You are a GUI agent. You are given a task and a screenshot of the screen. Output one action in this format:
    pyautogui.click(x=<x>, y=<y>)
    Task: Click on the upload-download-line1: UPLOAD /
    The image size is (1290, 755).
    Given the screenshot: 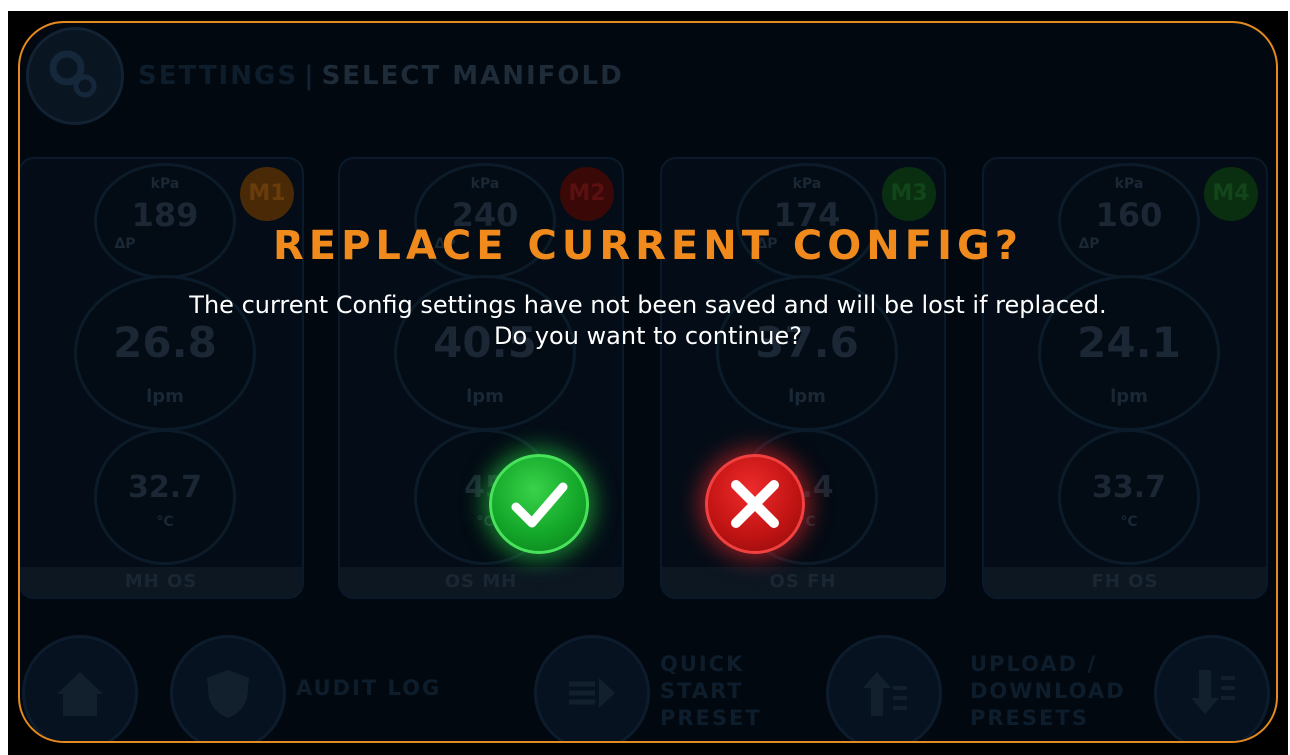 What is the action you would take?
    pyautogui.click(x=1034, y=664)
    